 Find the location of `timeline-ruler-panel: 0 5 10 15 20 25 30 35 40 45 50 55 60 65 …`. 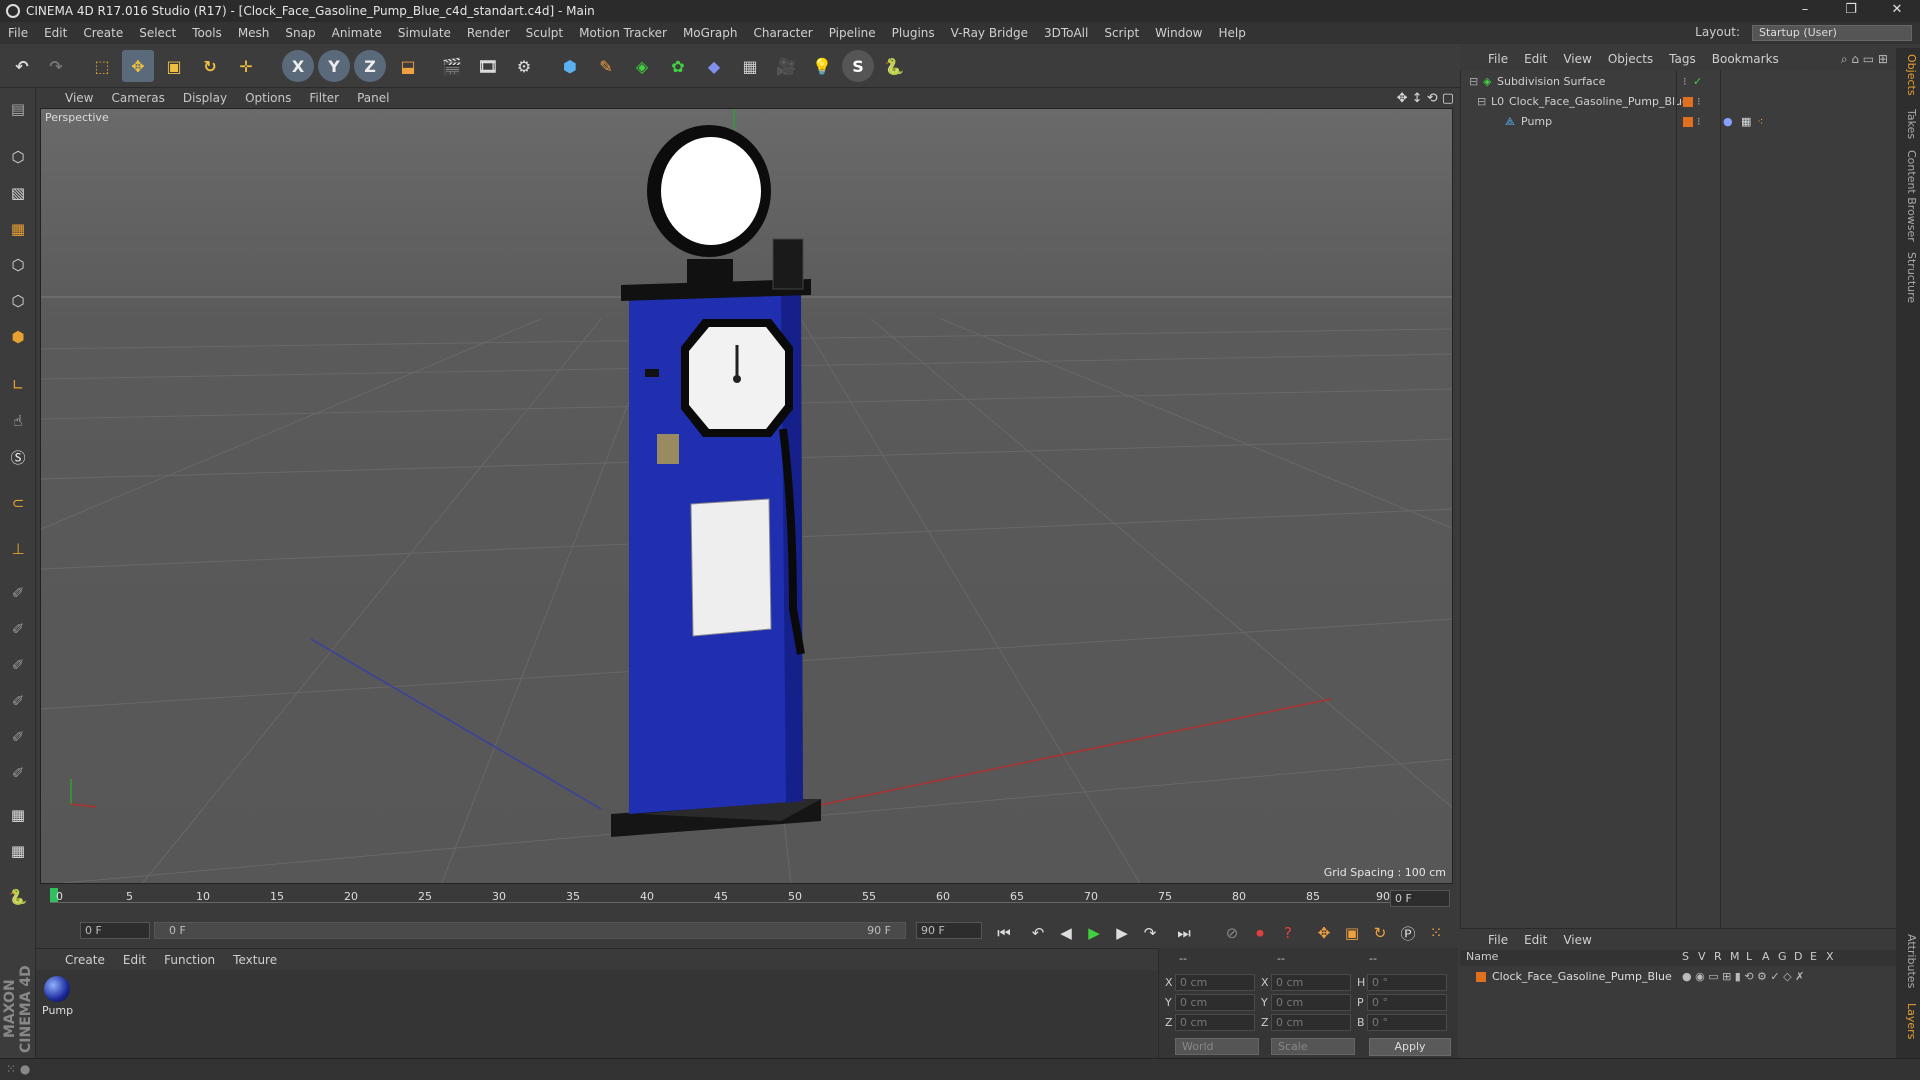

timeline-ruler-panel: 0 5 10 15 20 25 30 35 40 45 50 55 60 65 … is located at coordinates (746, 899).